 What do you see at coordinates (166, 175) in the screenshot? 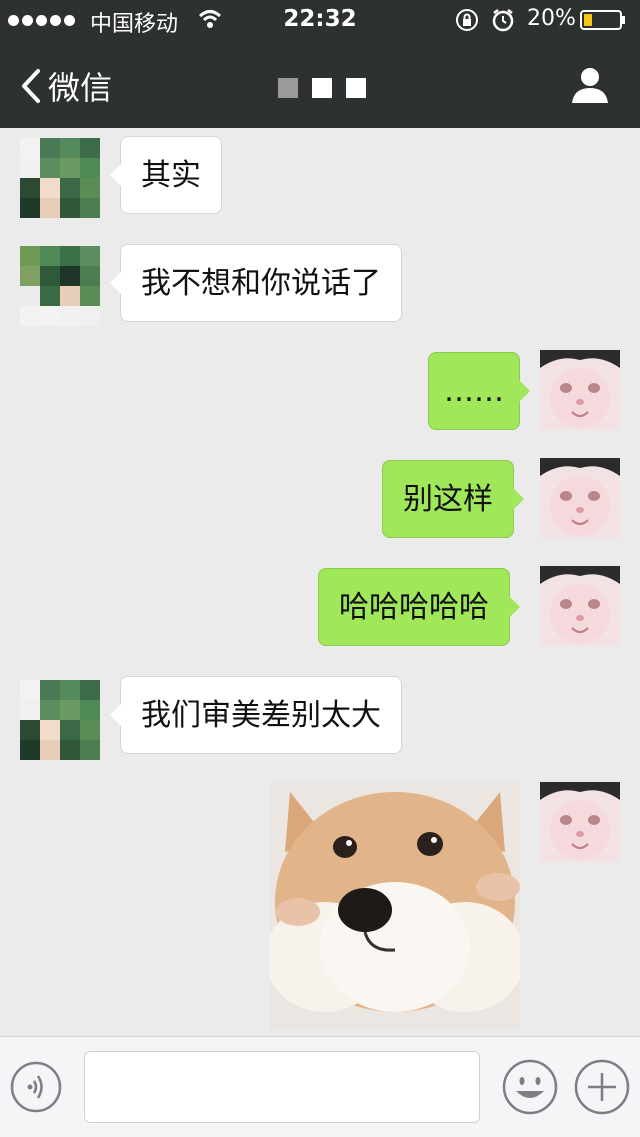
I see `message-bubble: 其实` at bounding box center [166, 175].